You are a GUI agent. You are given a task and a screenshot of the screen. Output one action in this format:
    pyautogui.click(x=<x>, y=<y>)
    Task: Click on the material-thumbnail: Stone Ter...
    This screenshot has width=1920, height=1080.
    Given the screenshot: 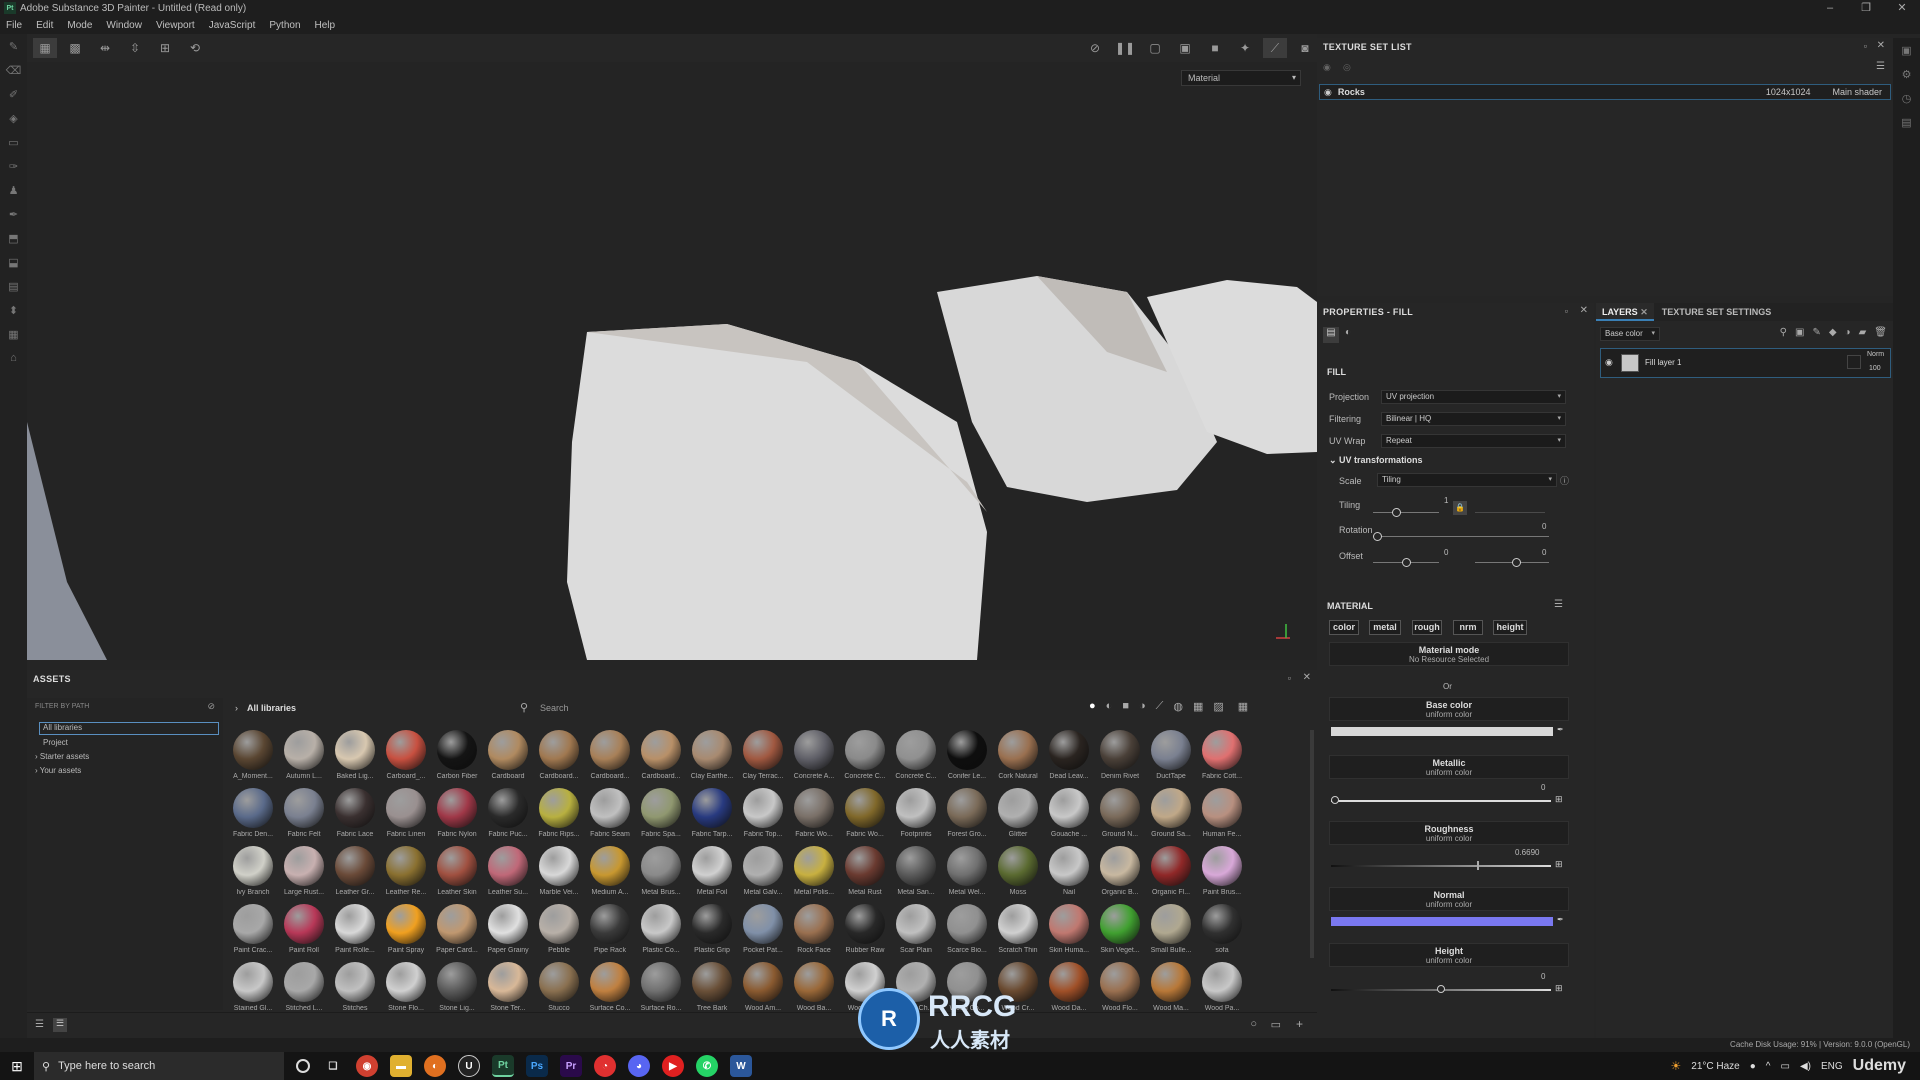 What is the action you would take?
    pyautogui.click(x=508, y=986)
    